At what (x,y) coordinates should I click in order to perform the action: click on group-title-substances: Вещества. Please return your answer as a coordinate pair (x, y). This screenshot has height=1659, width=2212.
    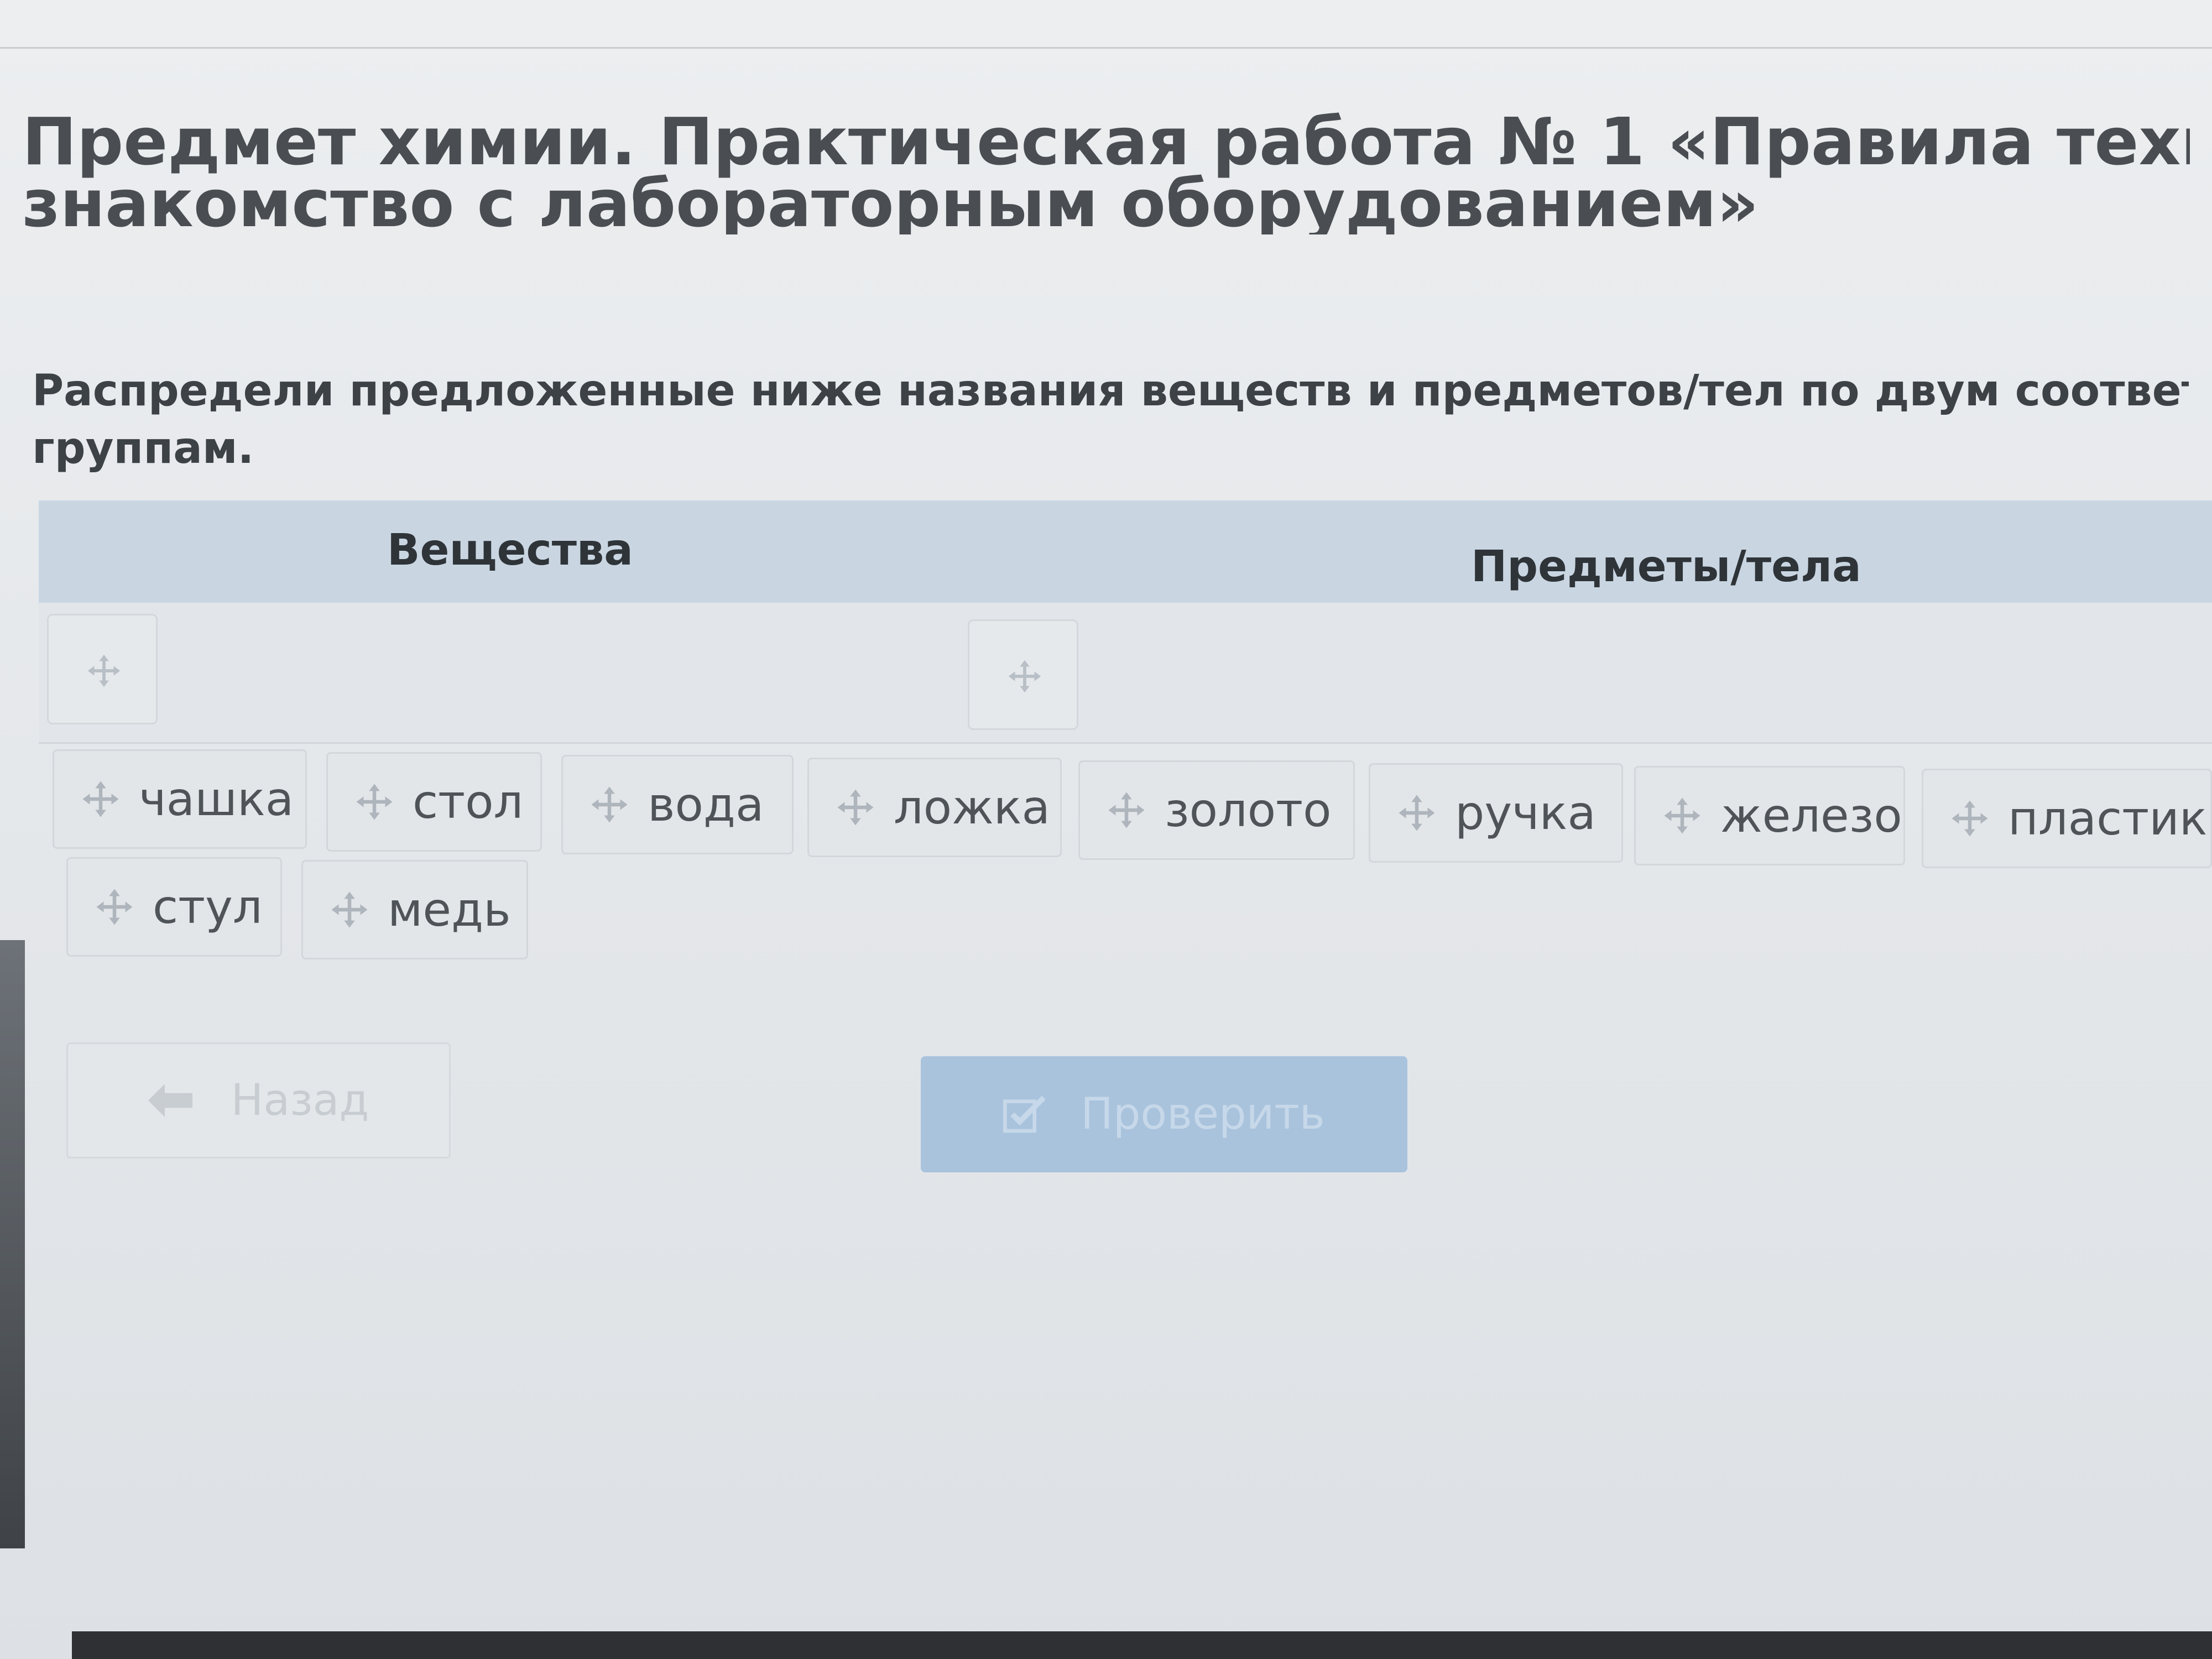
    Looking at the image, I should click on (510, 550).